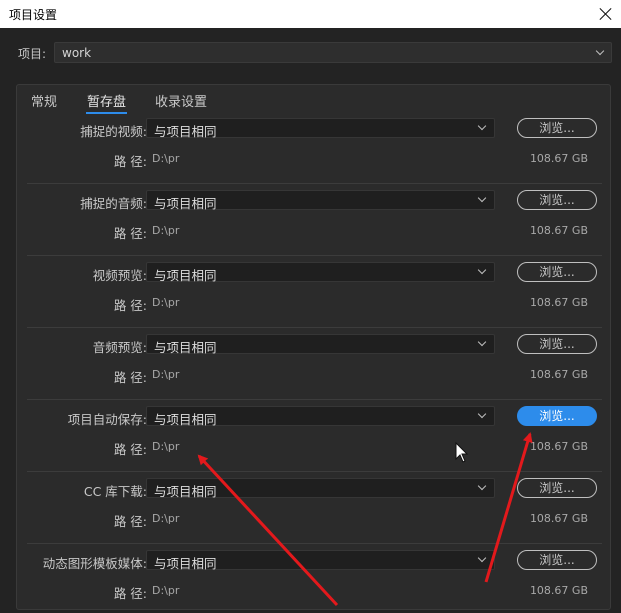 The width and height of the screenshot is (621, 613). Describe the element at coordinates (113, 131) in the screenshot. I see `row-label: 捕捉的视频:` at that location.